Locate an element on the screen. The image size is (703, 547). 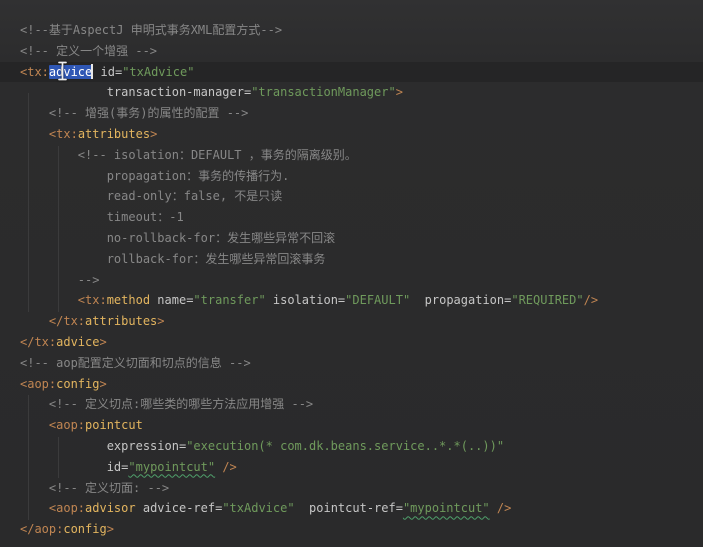
token-tag-punctuation: </aop: is located at coordinates (42, 529).